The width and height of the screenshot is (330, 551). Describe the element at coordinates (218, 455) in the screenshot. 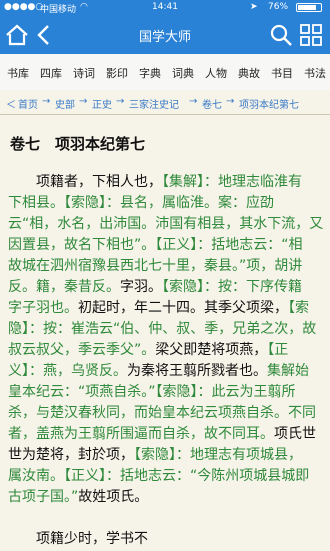

I see `annotation-text: 【索隐】：地理志有项城县，` at that location.